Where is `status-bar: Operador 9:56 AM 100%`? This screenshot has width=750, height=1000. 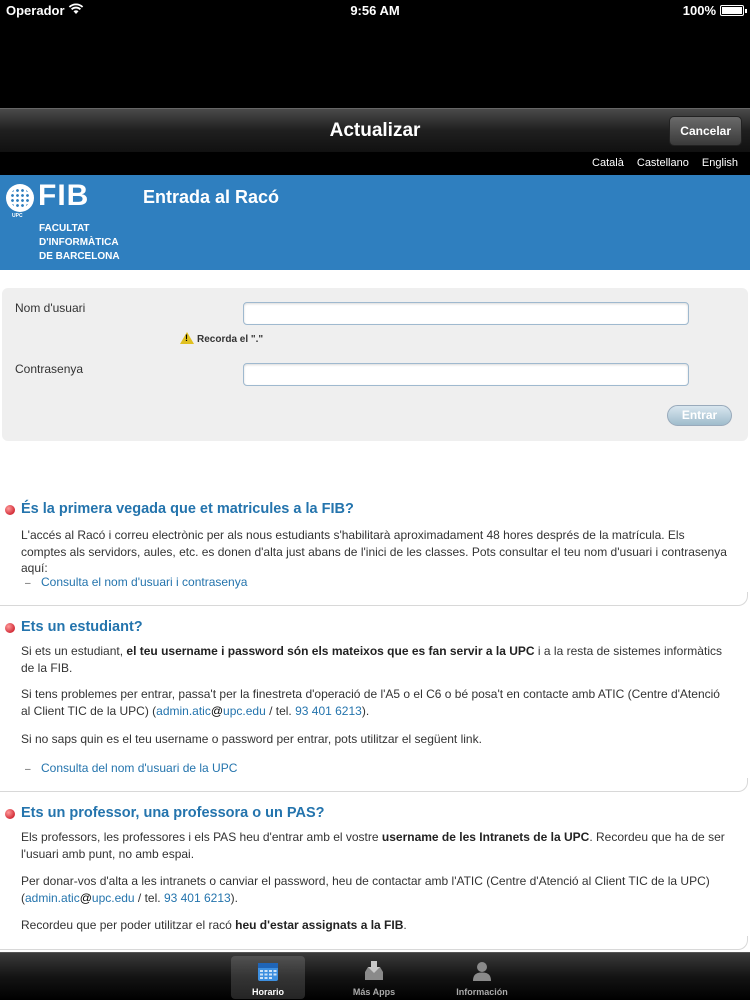
status-bar: Operador 9:56 AM 100% is located at coordinates (375, 10).